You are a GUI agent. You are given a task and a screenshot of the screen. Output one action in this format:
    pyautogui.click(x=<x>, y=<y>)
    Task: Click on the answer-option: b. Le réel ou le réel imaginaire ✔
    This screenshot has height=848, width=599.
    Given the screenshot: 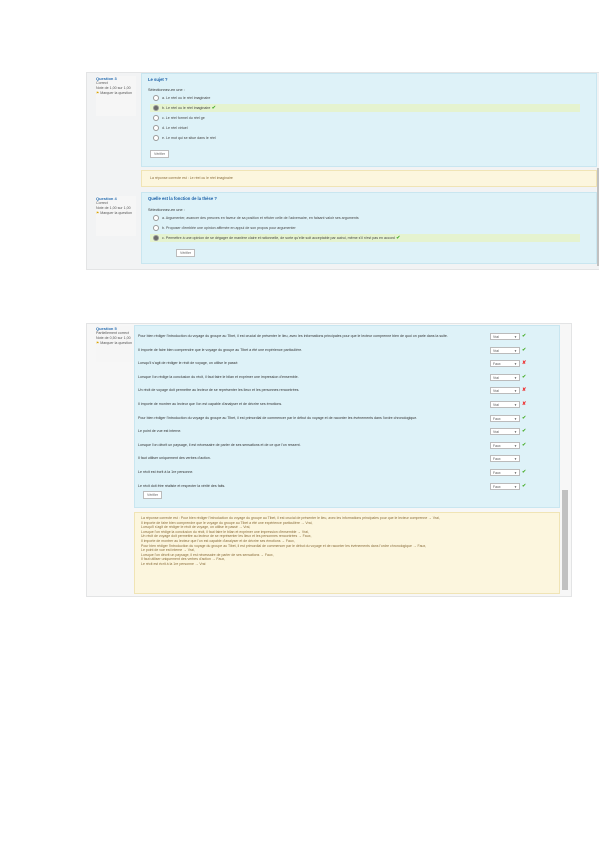 What is the action you would take?
    pyautogui.click(x=365, y=108)
    